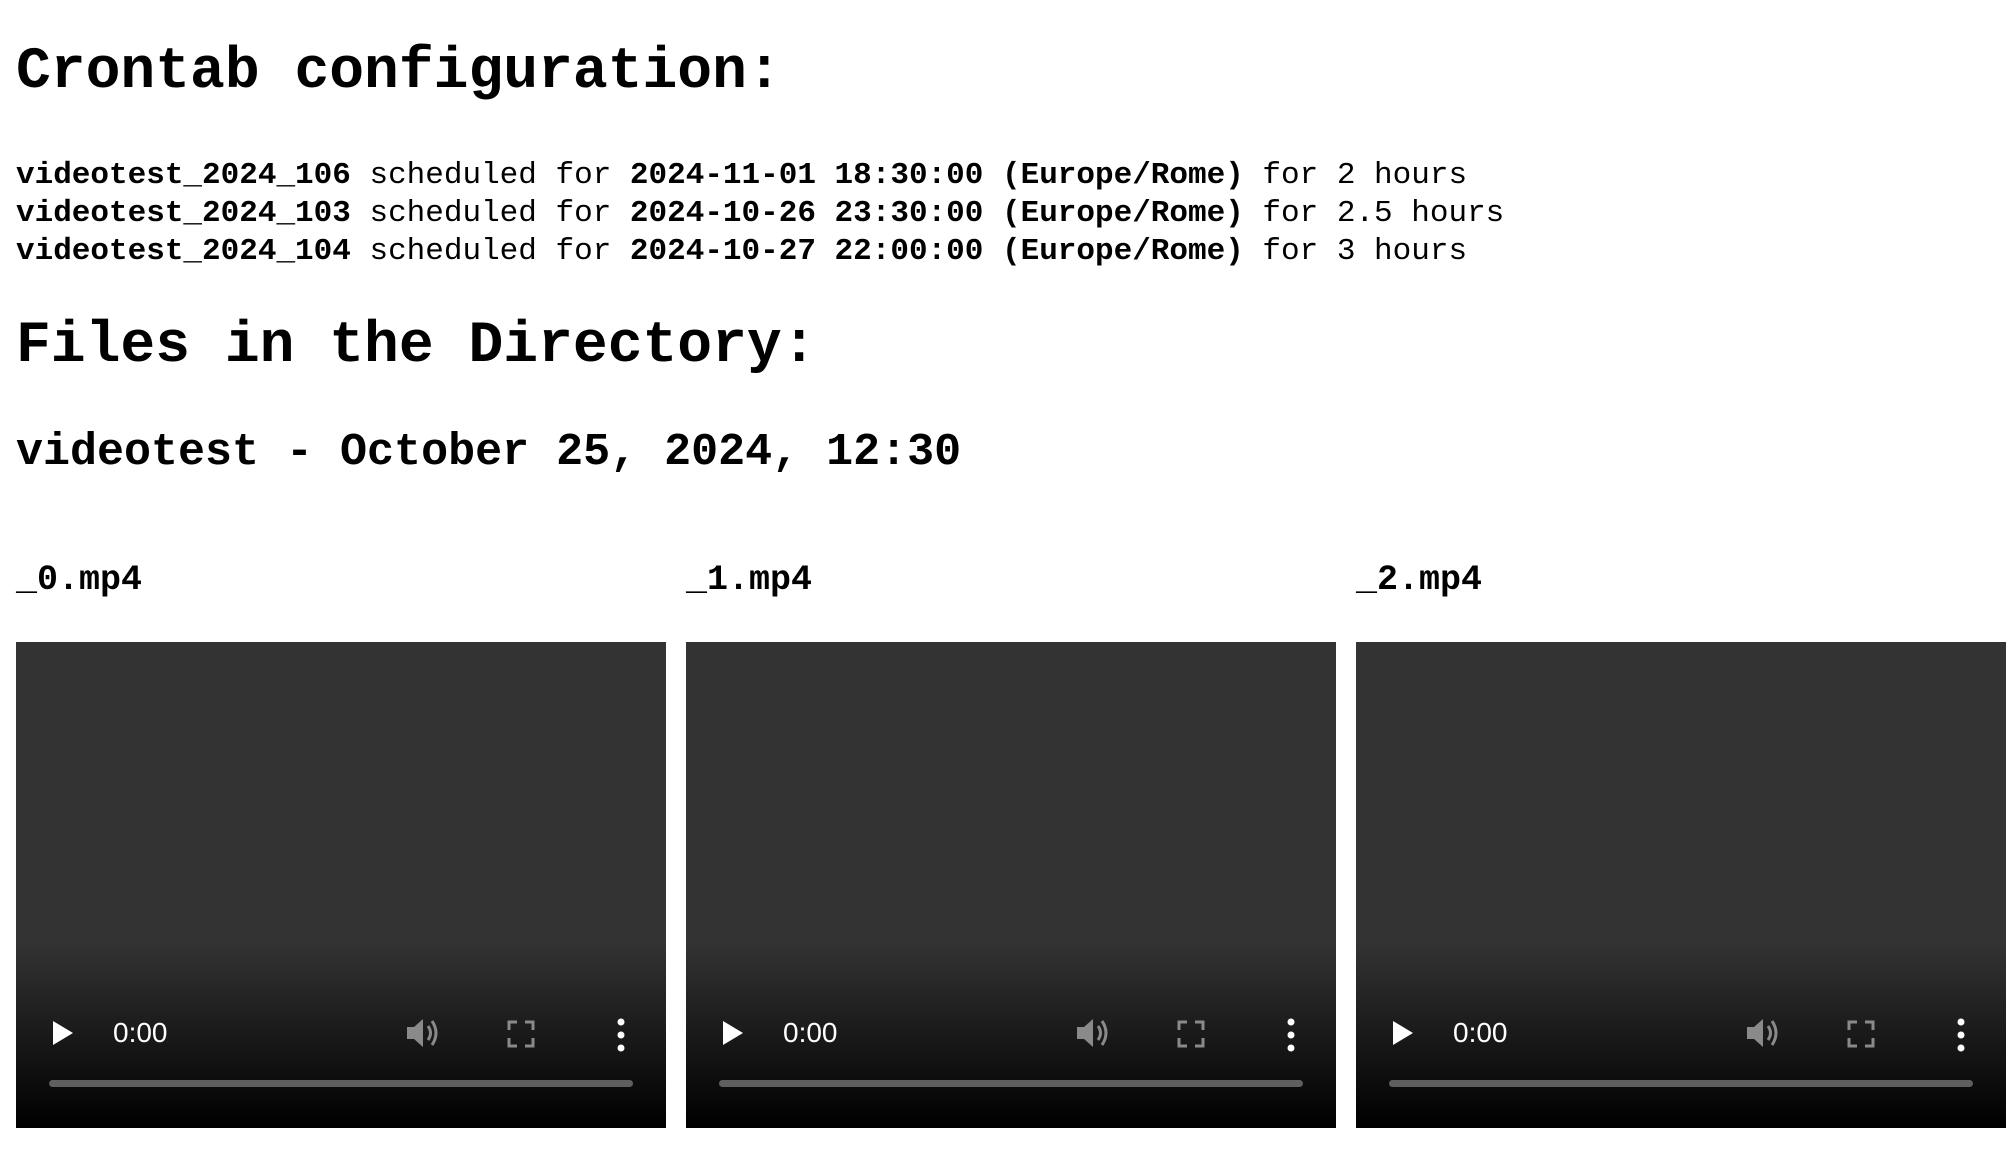  Describe the element at coordinates (1374, 213) in the screenshot. I see `job-duration: for 2.5 hours` at that location.